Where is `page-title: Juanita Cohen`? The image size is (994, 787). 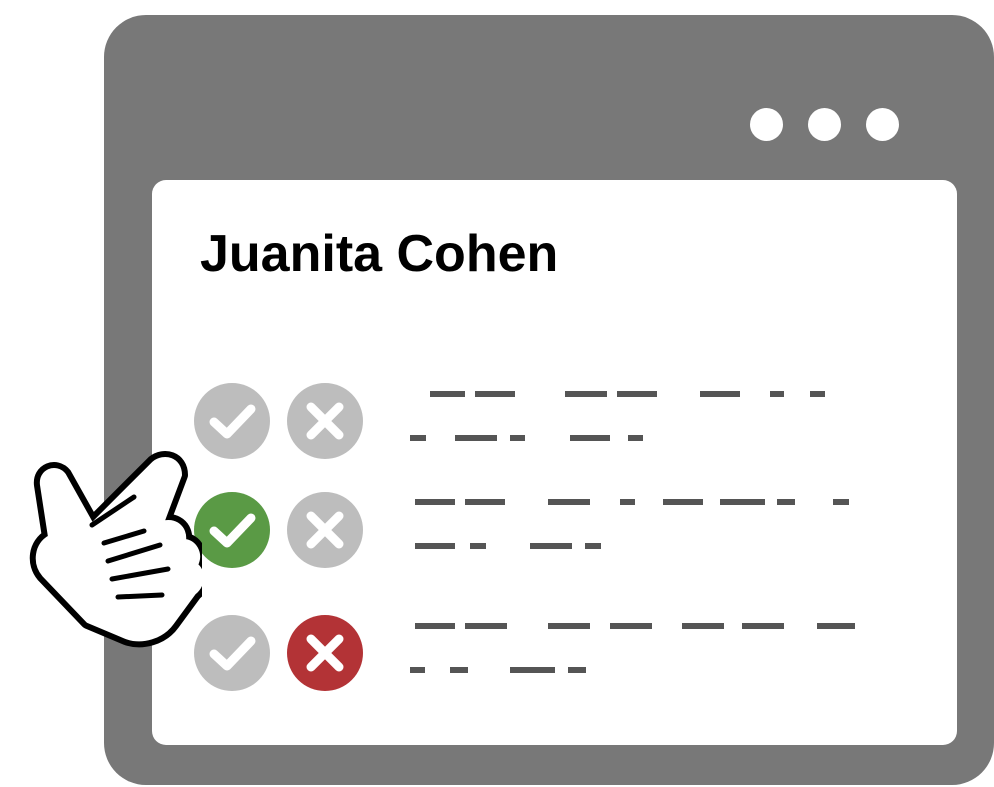
page-title: Juanita Cohen is located at coordinates (379, 254).